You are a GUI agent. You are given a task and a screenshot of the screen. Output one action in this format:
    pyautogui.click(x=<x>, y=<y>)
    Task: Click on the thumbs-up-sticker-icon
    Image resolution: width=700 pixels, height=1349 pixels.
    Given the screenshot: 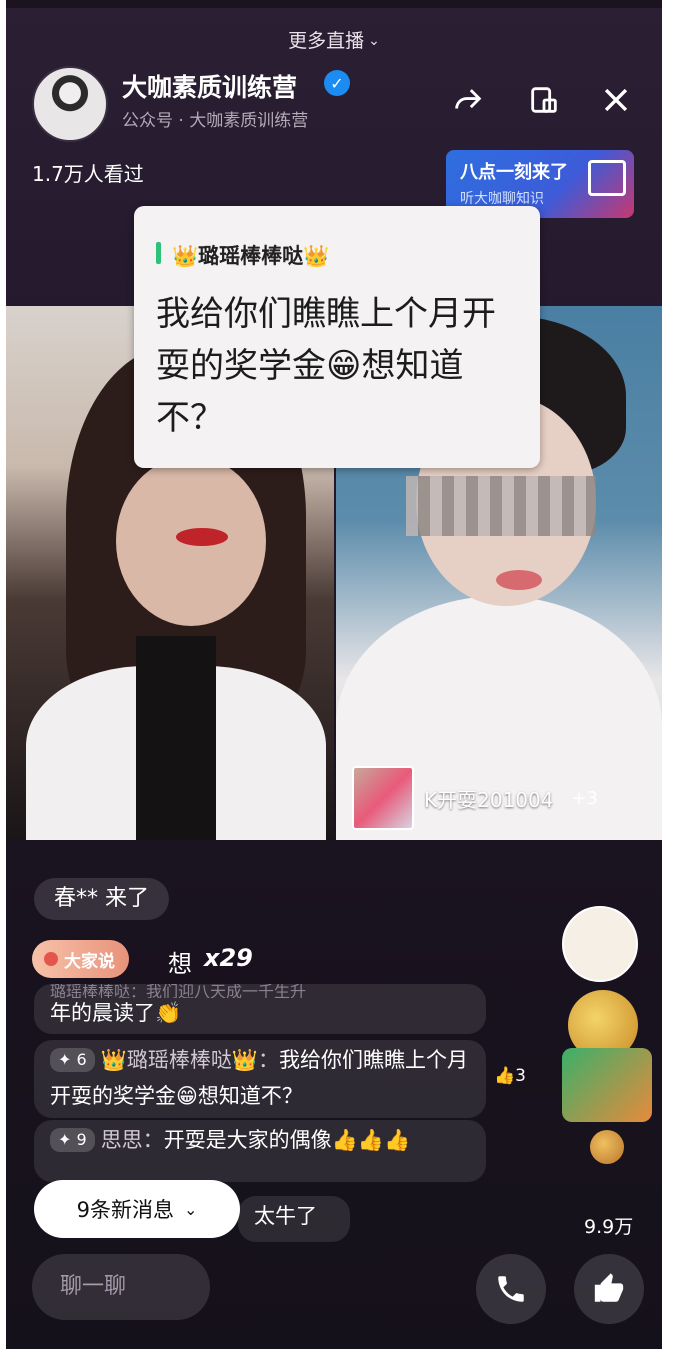 What is the action you would take?
    pyautogui.click(x=607, y=1085)
    